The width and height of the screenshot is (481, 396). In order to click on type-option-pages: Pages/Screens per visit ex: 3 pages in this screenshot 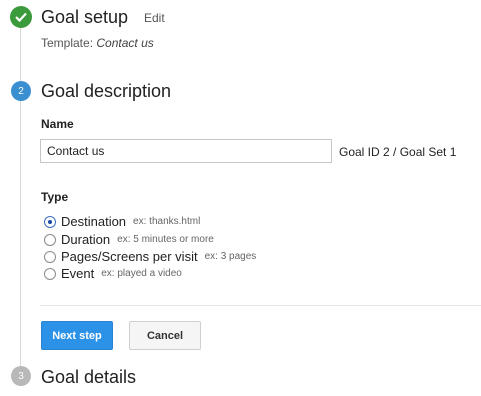, I will do `click(150, 256)`.